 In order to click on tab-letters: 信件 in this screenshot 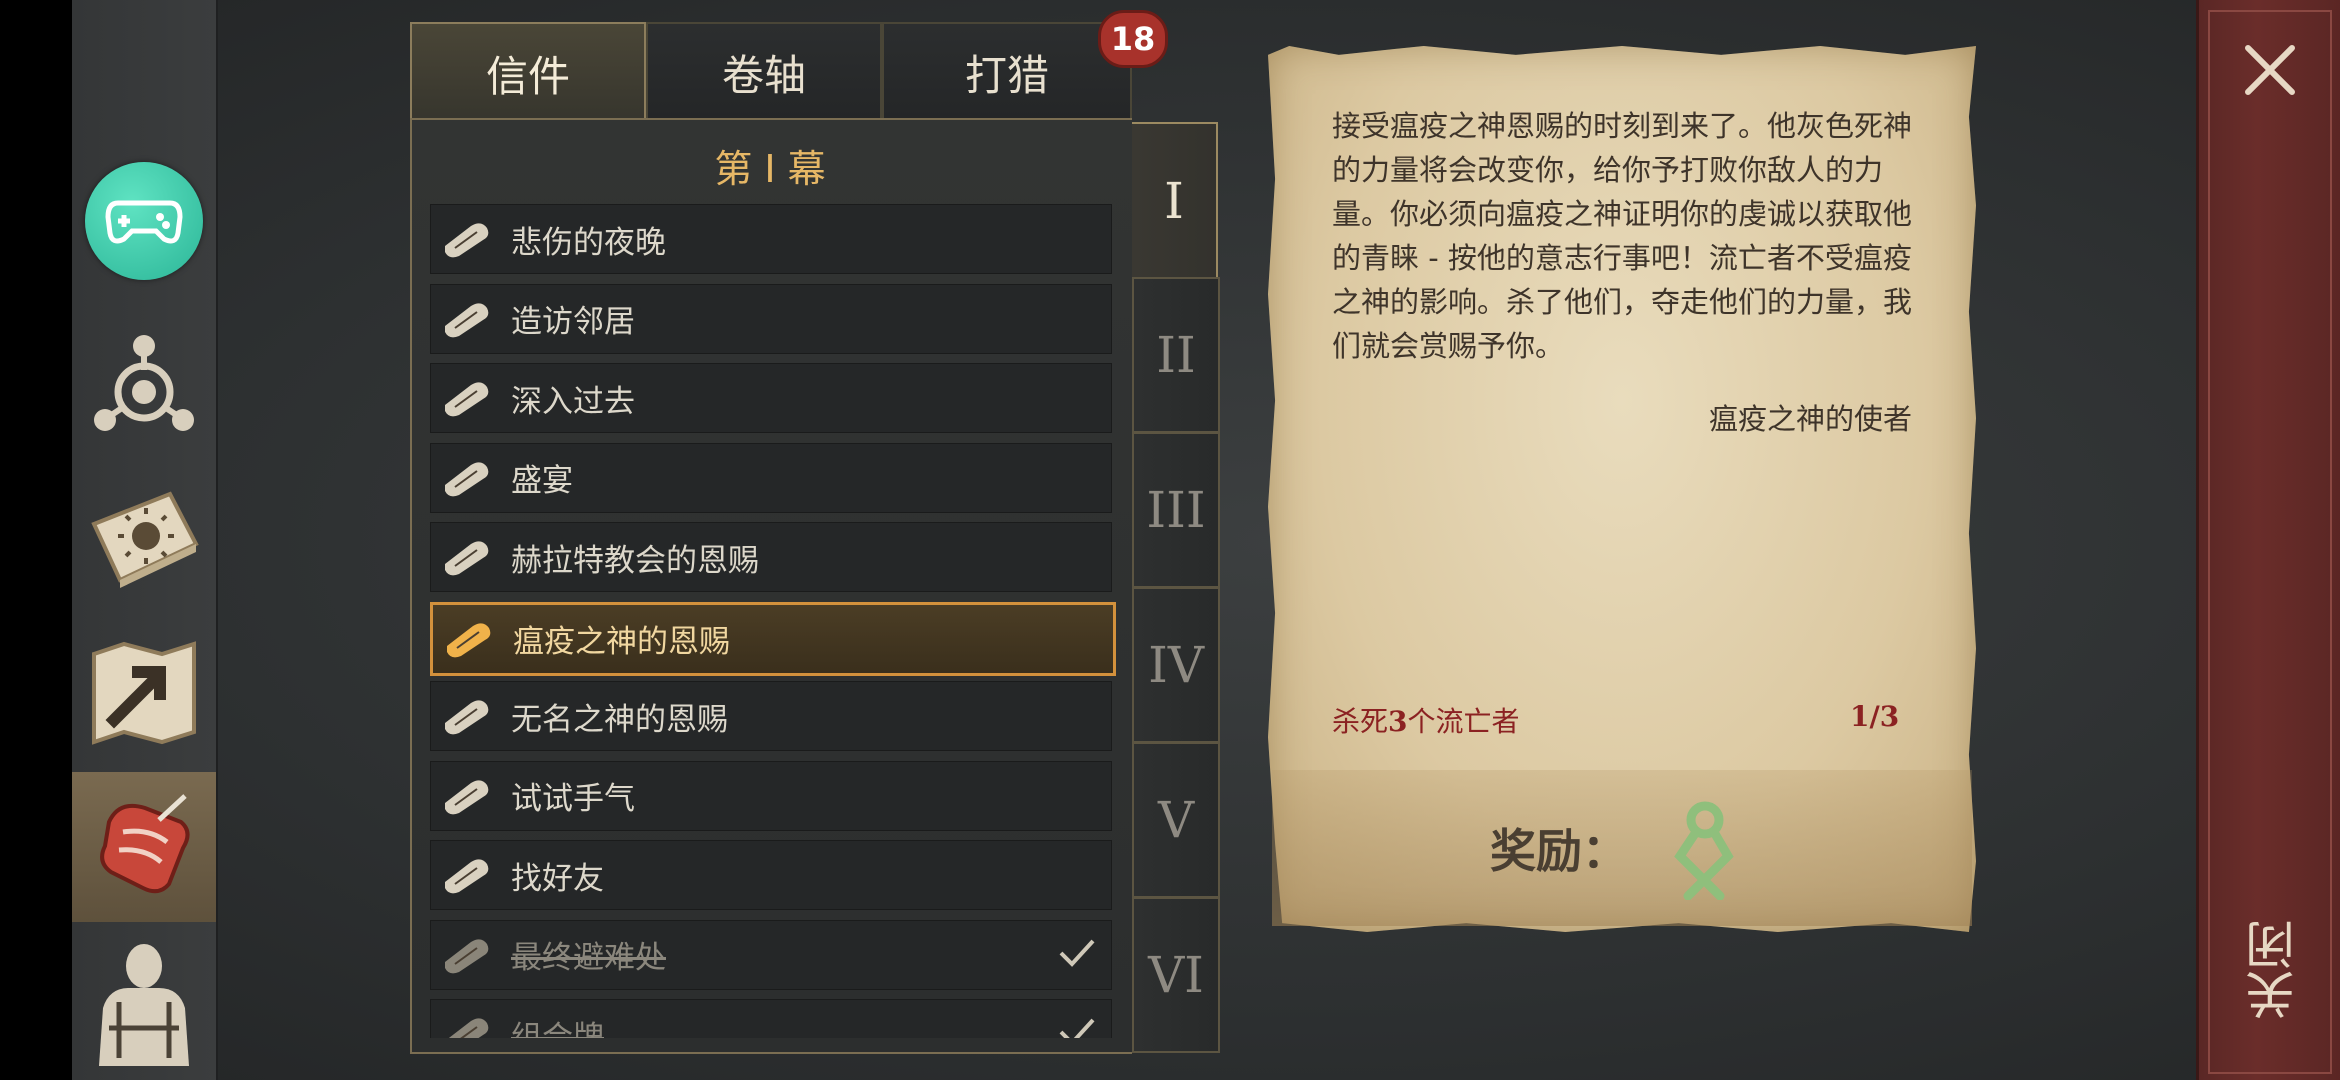, I will do `click(528, 72)`.